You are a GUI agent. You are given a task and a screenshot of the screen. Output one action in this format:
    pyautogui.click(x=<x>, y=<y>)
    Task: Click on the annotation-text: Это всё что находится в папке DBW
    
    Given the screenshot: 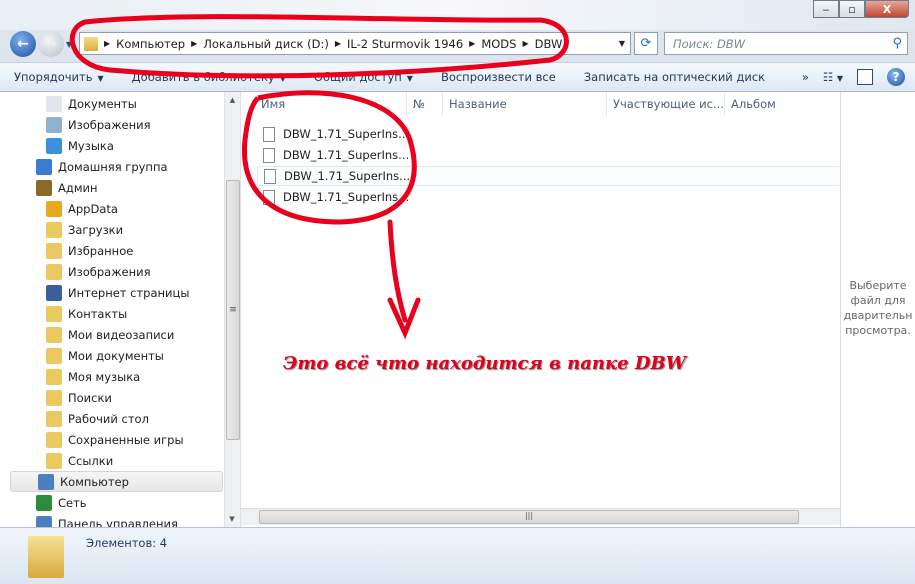 What is the action you would take?
    pyautogui.click(x=484, y=363)
    